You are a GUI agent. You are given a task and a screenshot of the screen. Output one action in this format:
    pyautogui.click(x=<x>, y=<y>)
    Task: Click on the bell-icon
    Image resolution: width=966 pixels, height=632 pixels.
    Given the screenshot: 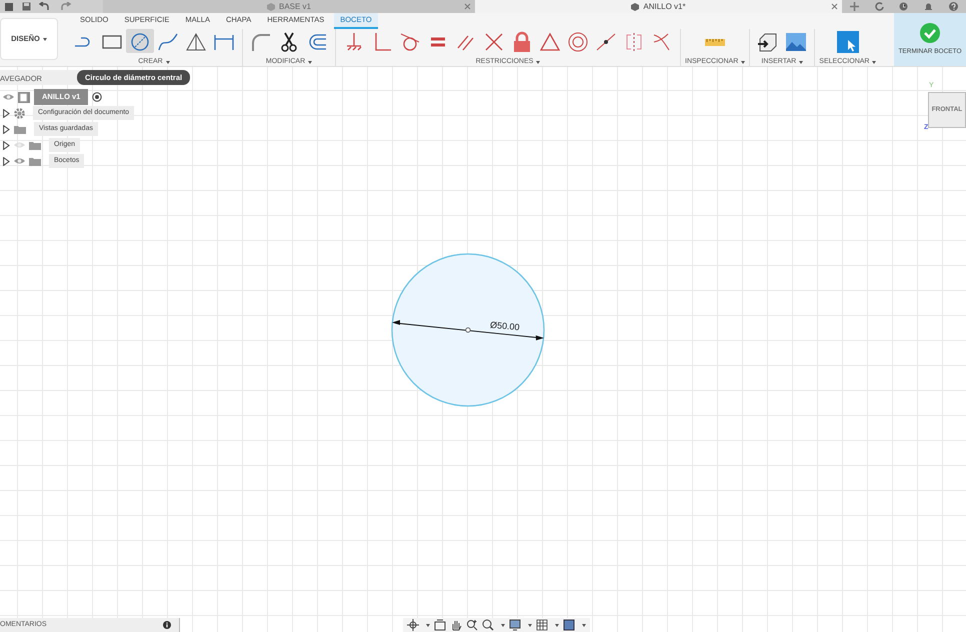 What is the action you would take?
    pyautogui.click(x=929, y=6)
    